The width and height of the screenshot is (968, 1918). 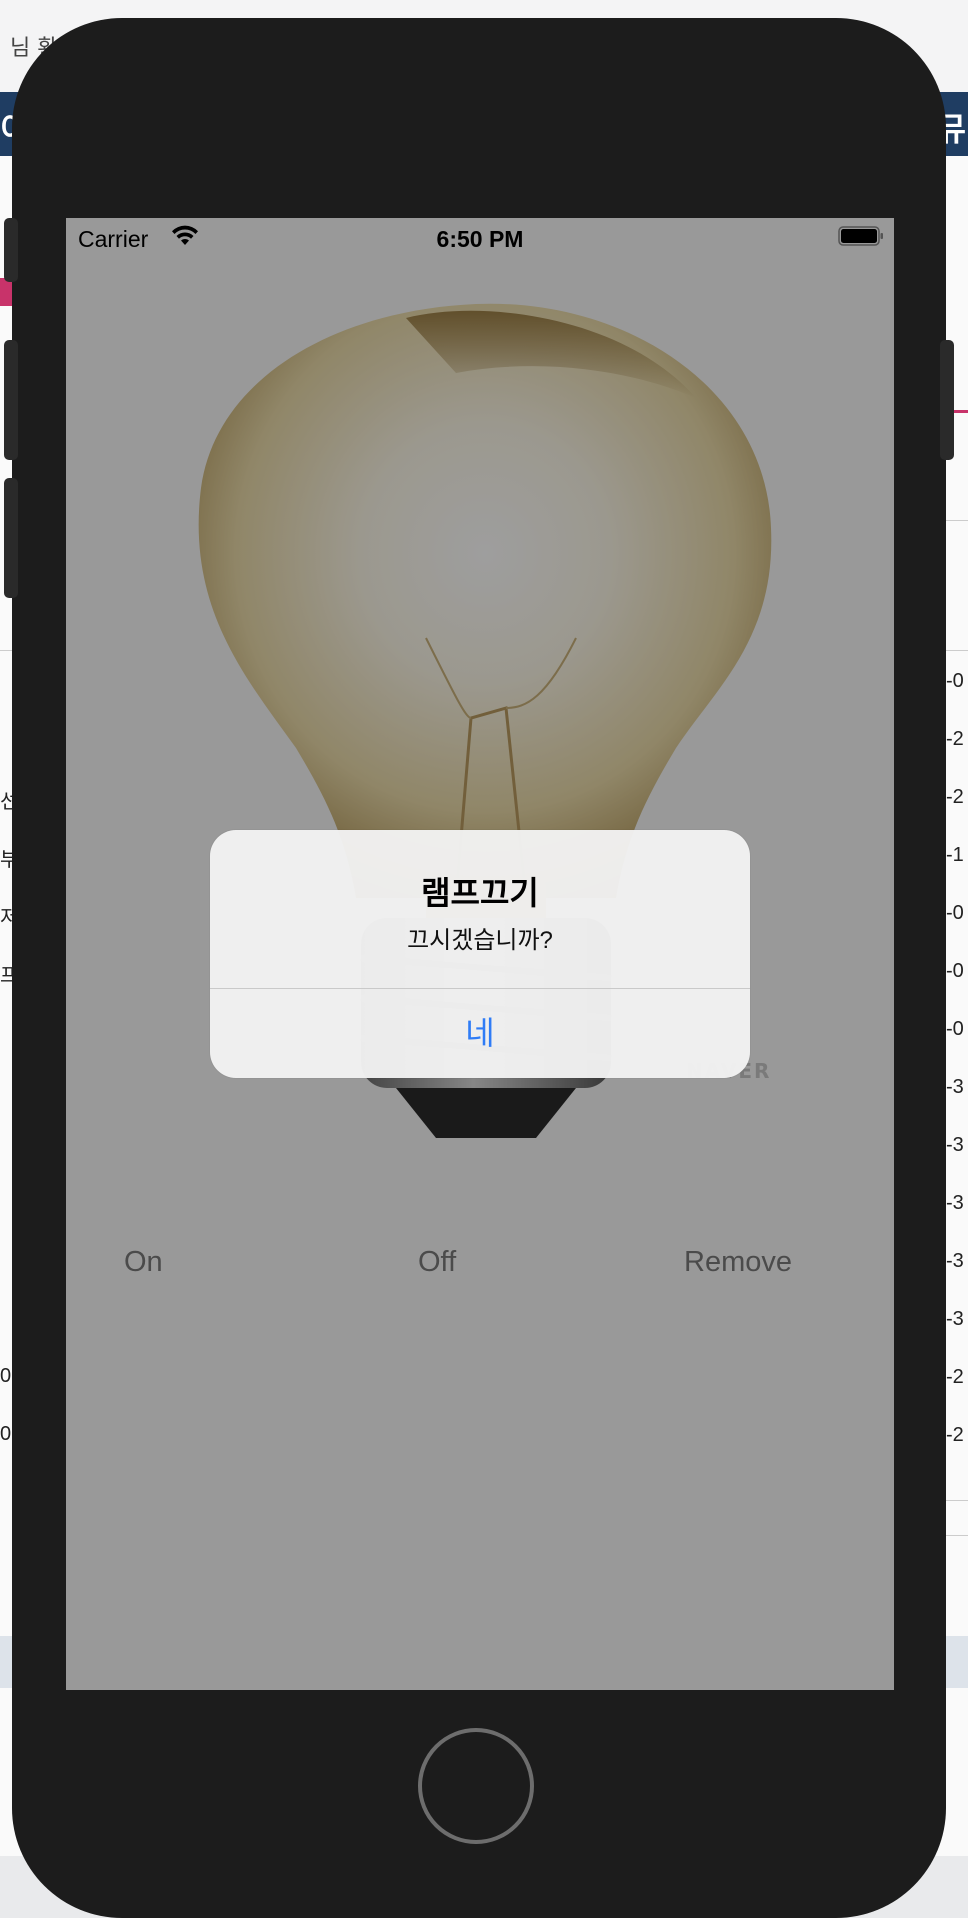 I want to click on mute-switch, so click(x=11, y=250).